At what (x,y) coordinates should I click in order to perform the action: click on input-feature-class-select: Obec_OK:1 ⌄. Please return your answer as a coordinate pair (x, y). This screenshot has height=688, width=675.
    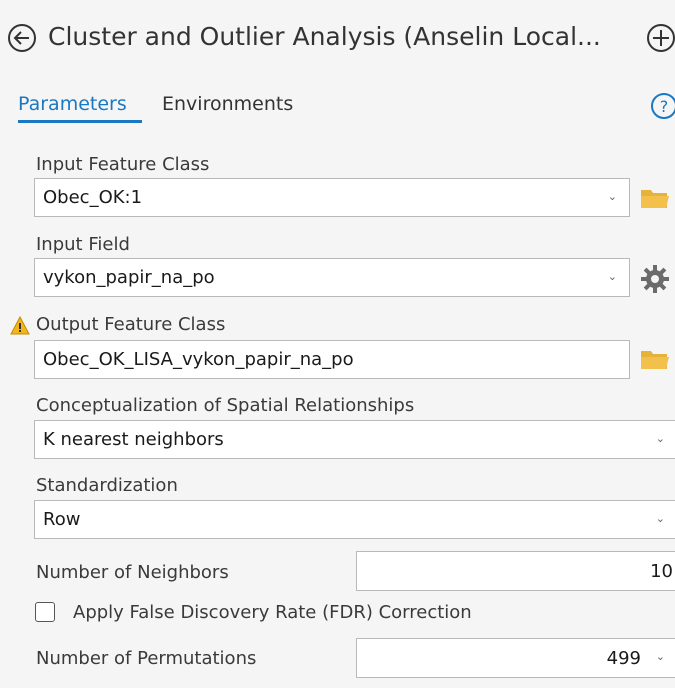
    Looking at the image, I should click on (332, 197).